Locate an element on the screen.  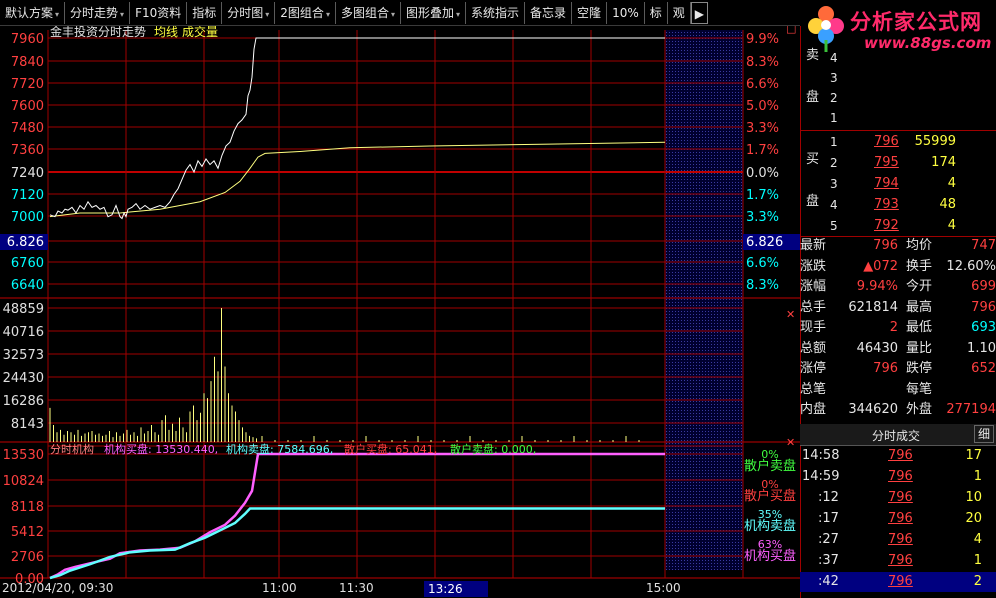
buy-row: 4 793 48 is located at coordinates (898, 205).